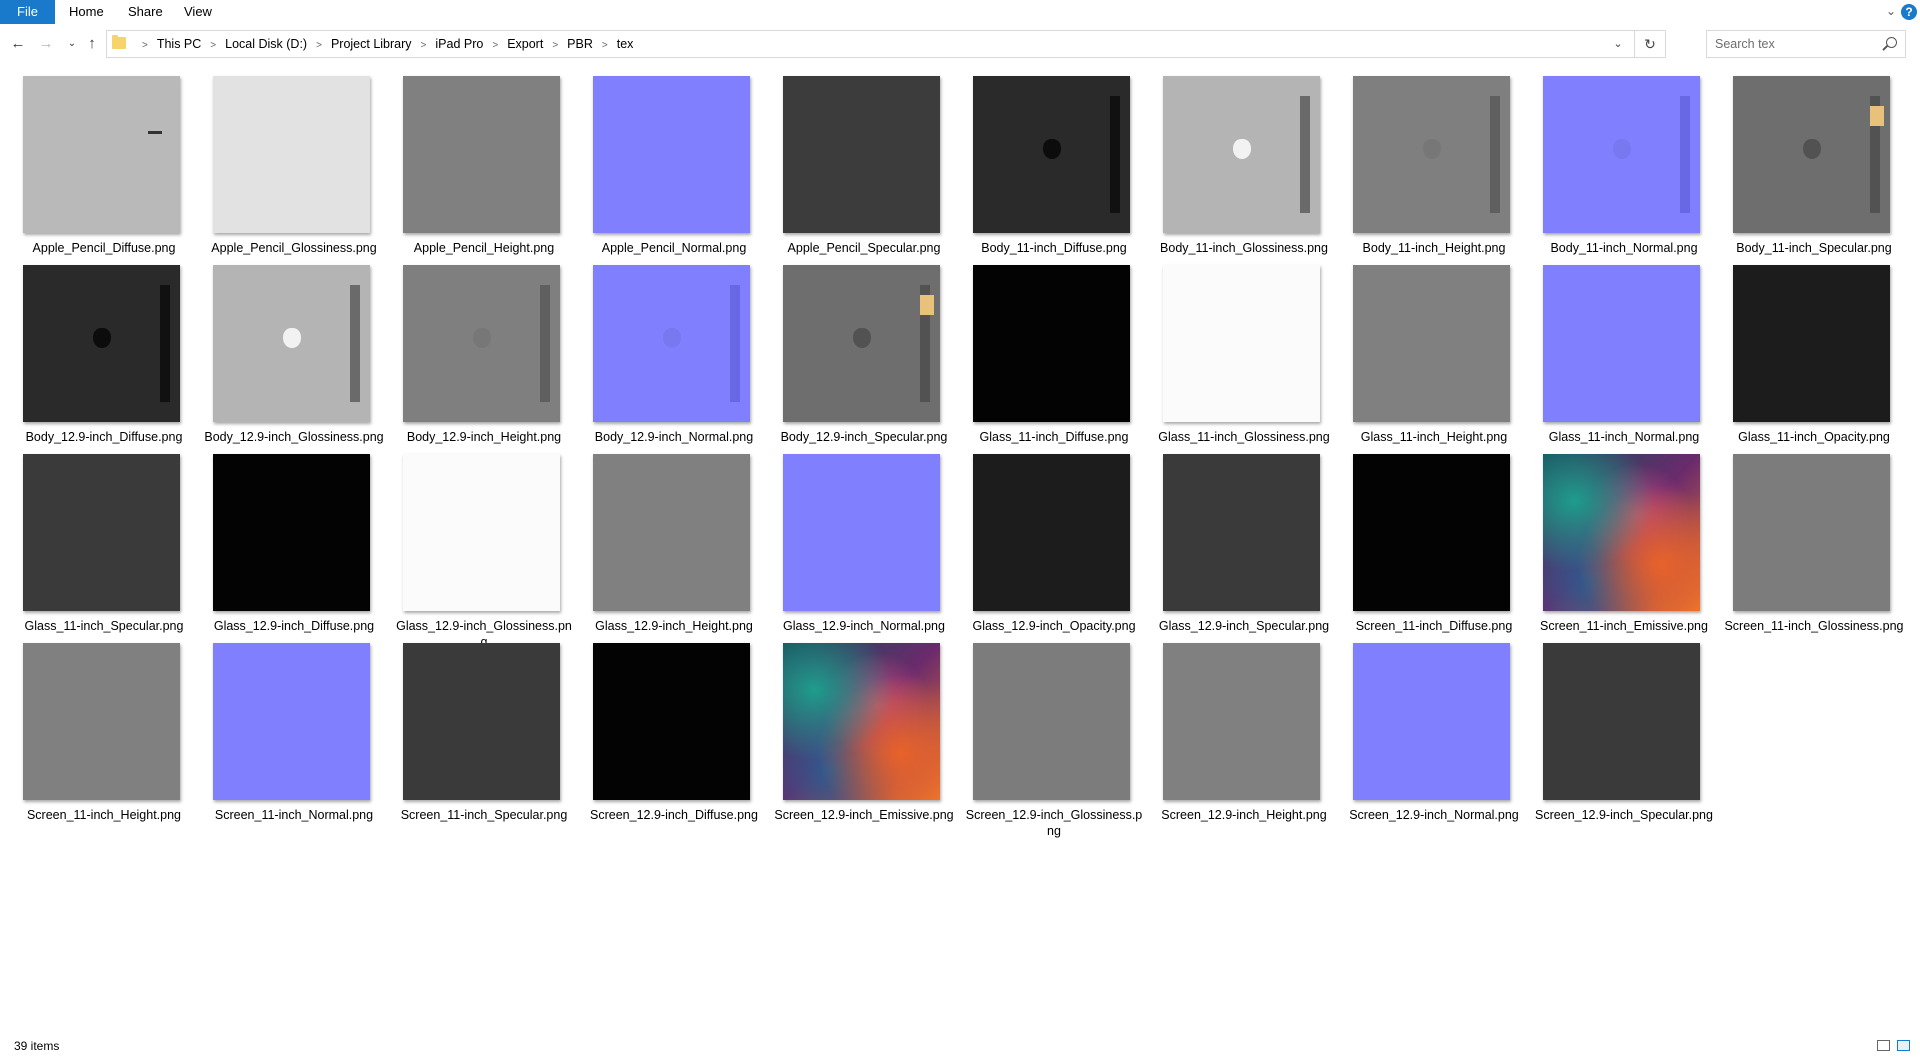  Describe the element at coordinates (674, 626) in the screenshot. I see `file-name: Glass_12.9-inch_Height.png` at that location.